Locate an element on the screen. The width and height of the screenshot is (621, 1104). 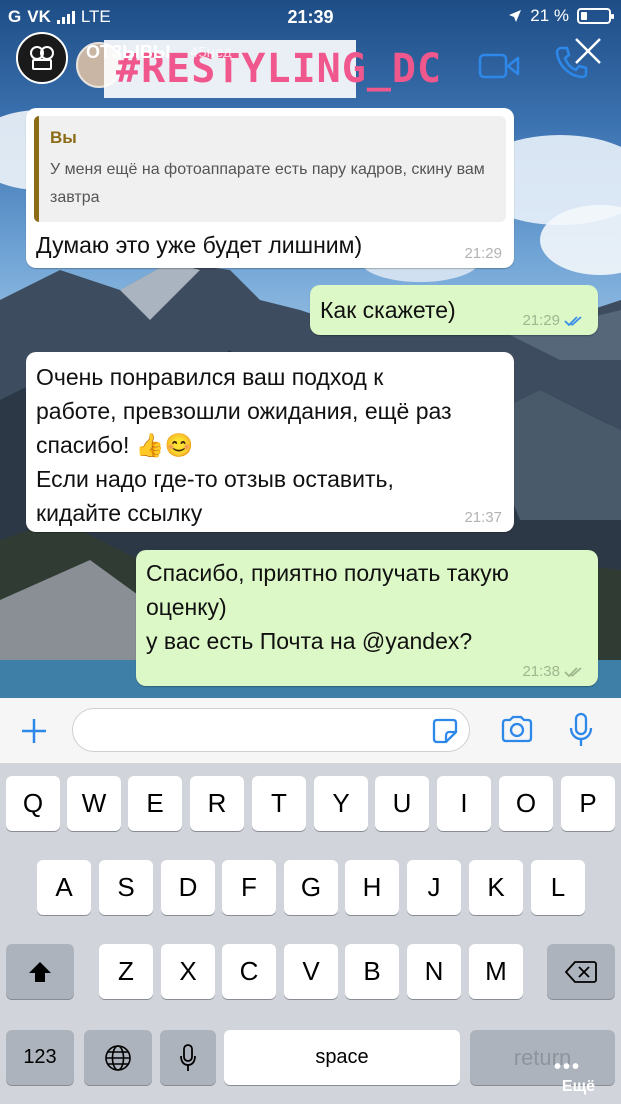
key-l: L is located at coordinates (558, 887).